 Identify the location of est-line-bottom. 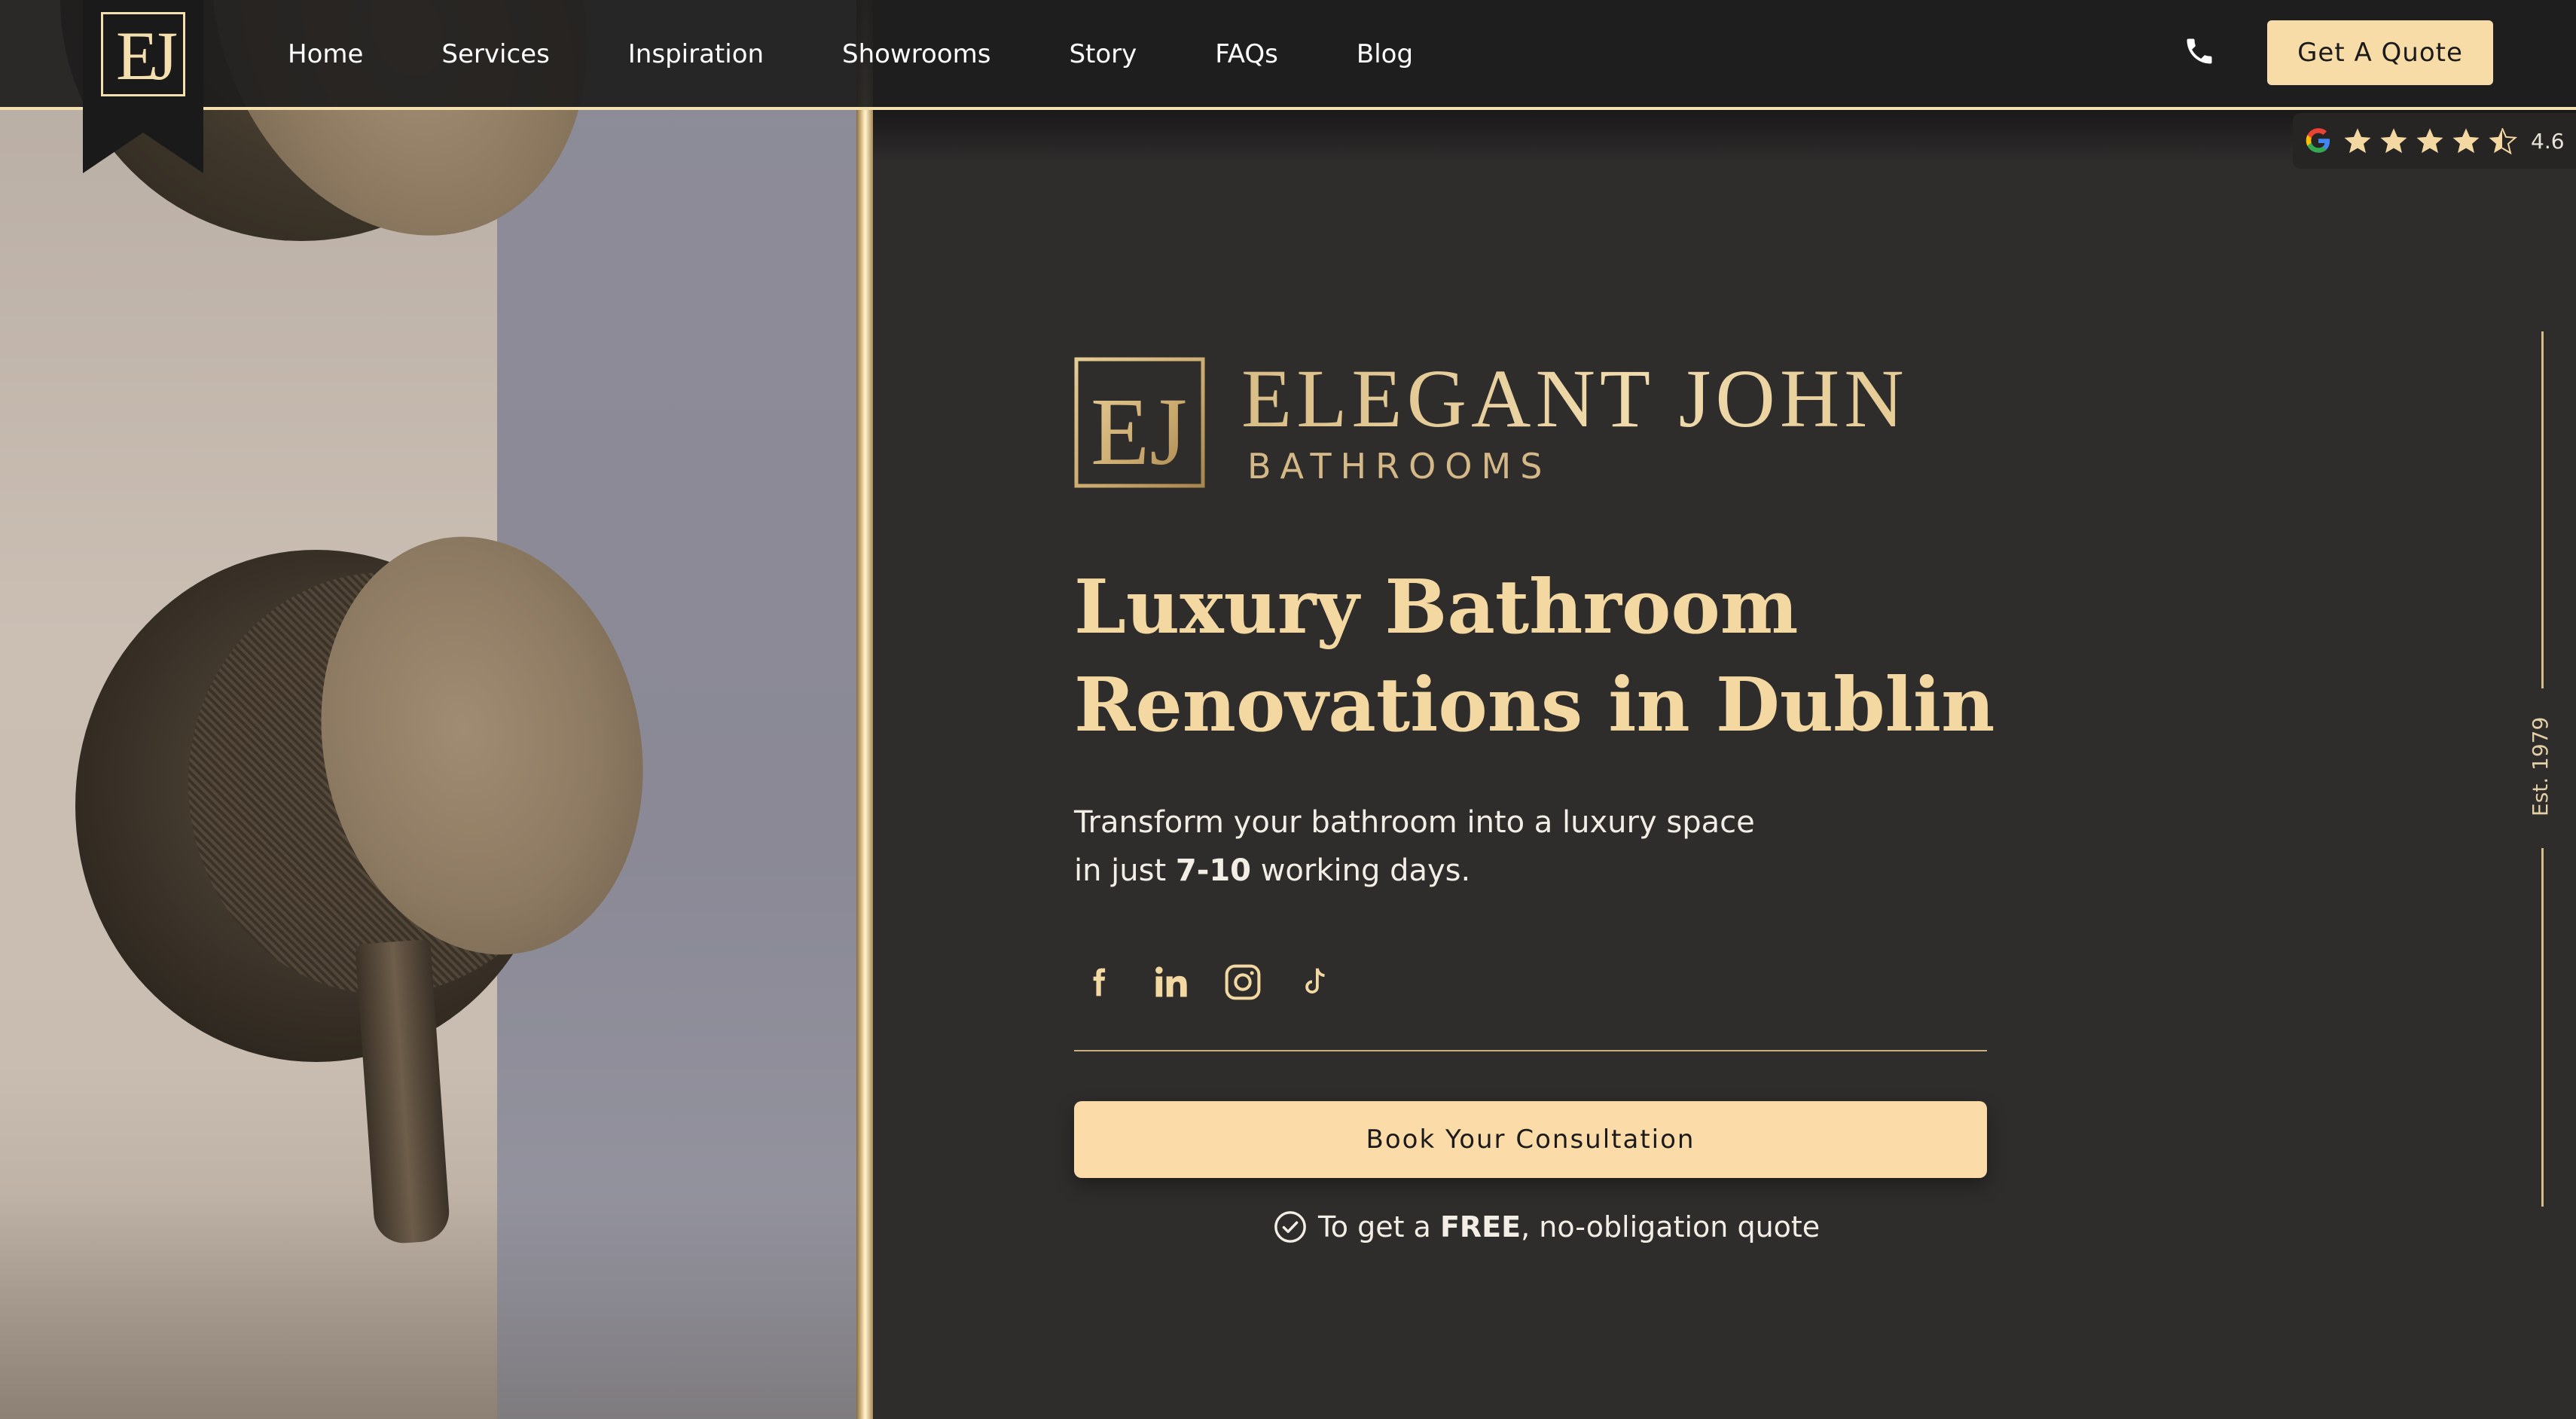
(2543, 1027).